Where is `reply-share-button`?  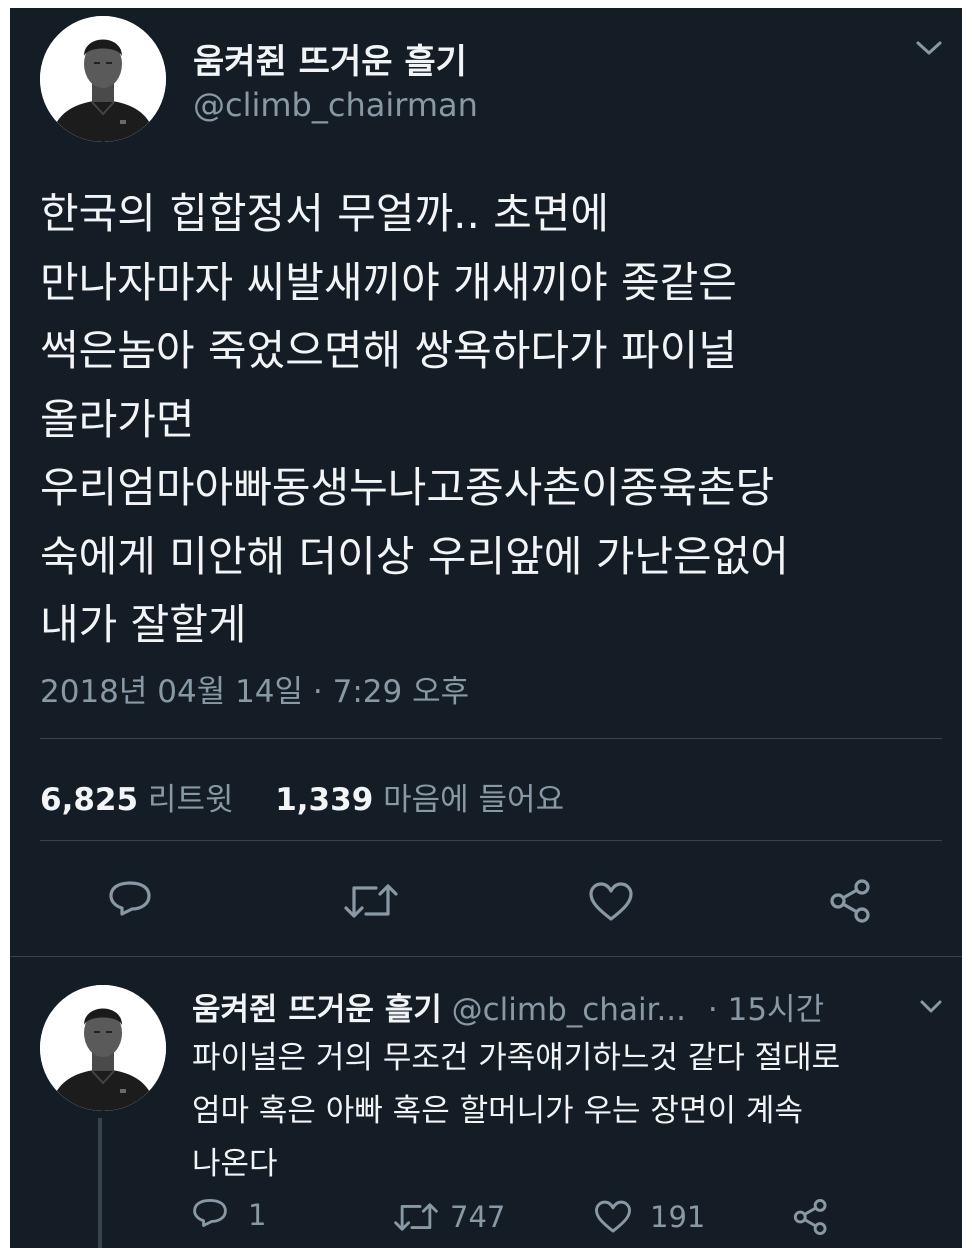
reply-share-button is located at coordinates (811, 1217).